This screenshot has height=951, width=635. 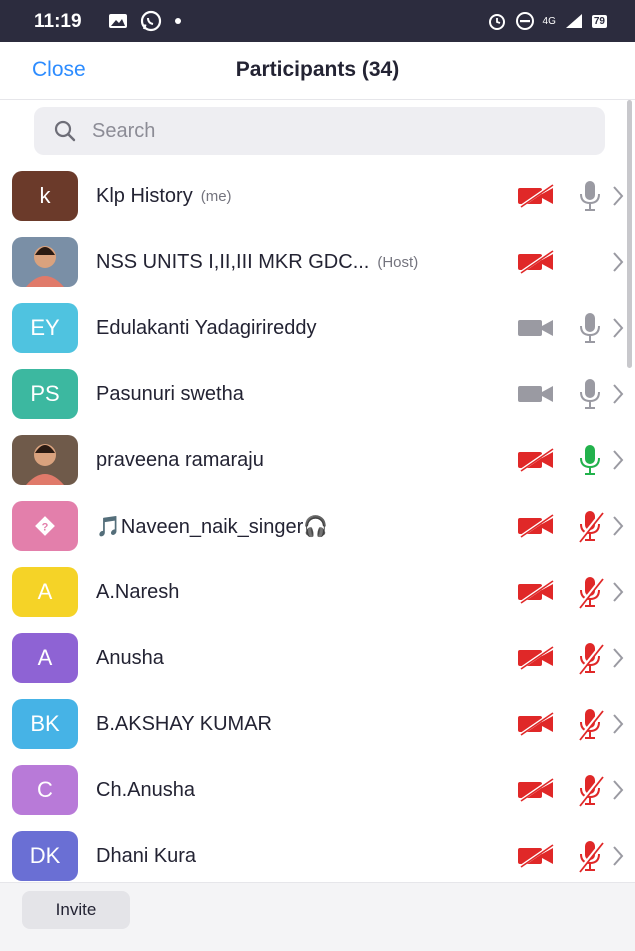 What do you see at coordinates (317, 196) in the screenshot?
I see `participant-row: k Klp History (me)` at bounding box center [317, 196].